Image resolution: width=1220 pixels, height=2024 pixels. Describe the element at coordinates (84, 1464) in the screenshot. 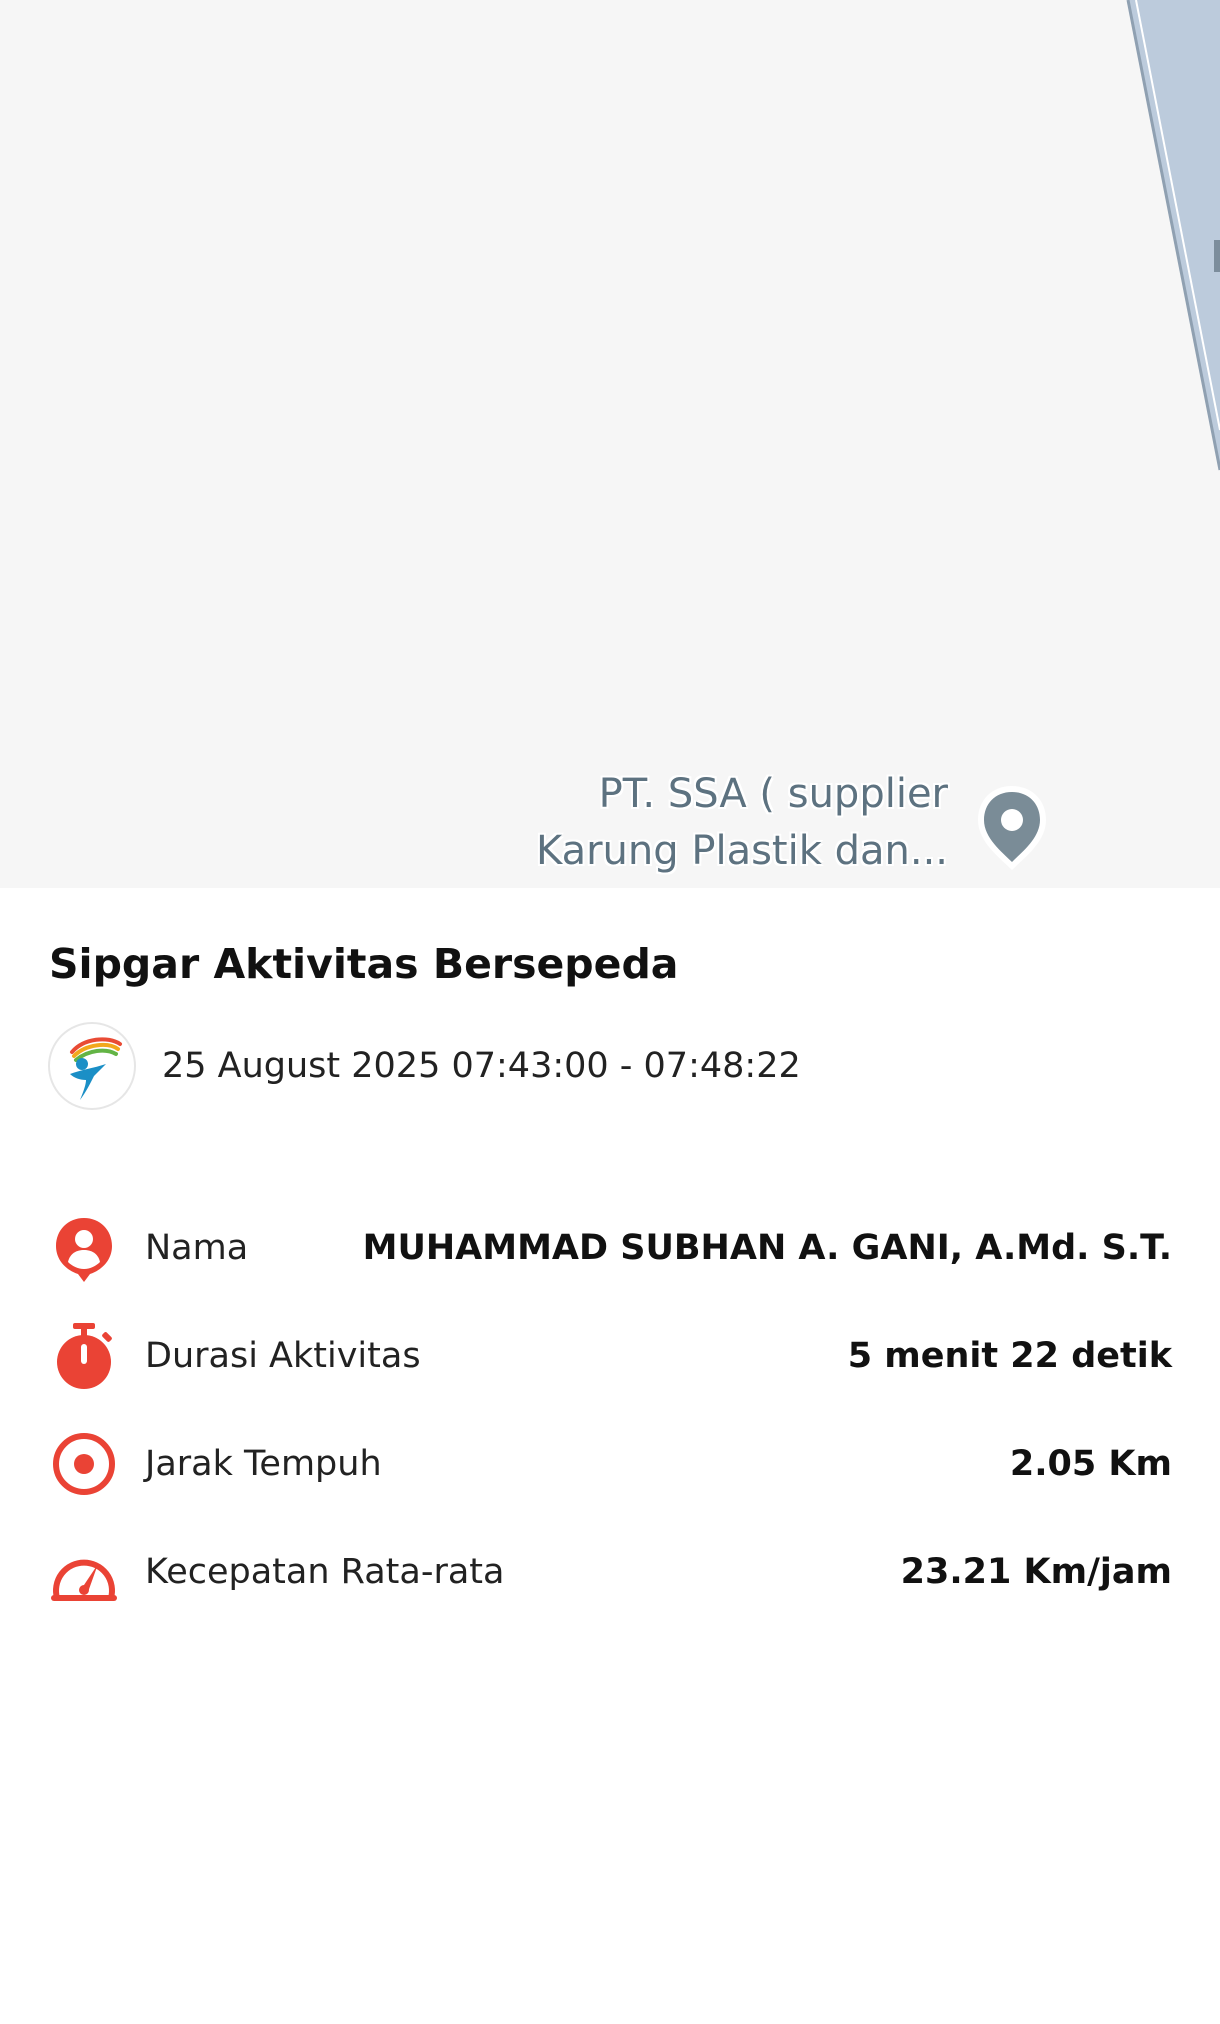

I see `target-icon` at that location.